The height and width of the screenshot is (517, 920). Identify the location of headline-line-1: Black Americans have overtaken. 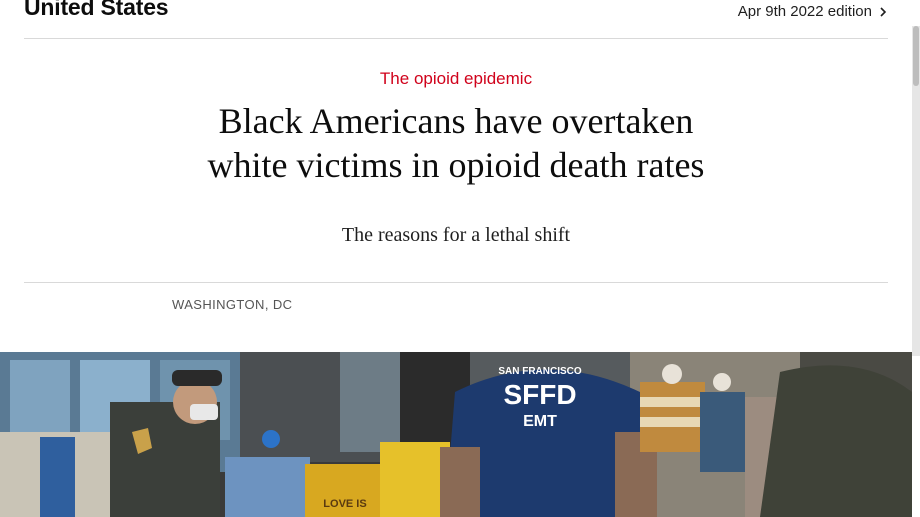
(456, 121).